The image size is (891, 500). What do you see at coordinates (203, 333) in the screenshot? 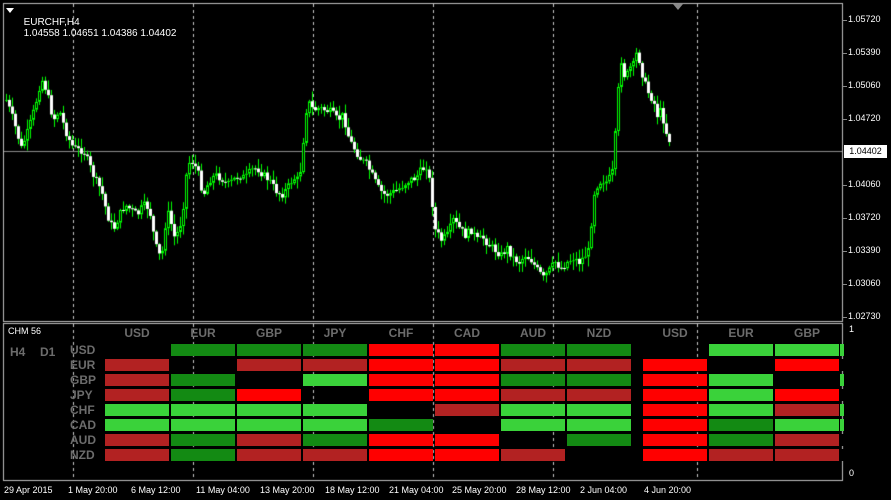
I see `heatmap-column-header: EUR` at bounding box center [203, 333].